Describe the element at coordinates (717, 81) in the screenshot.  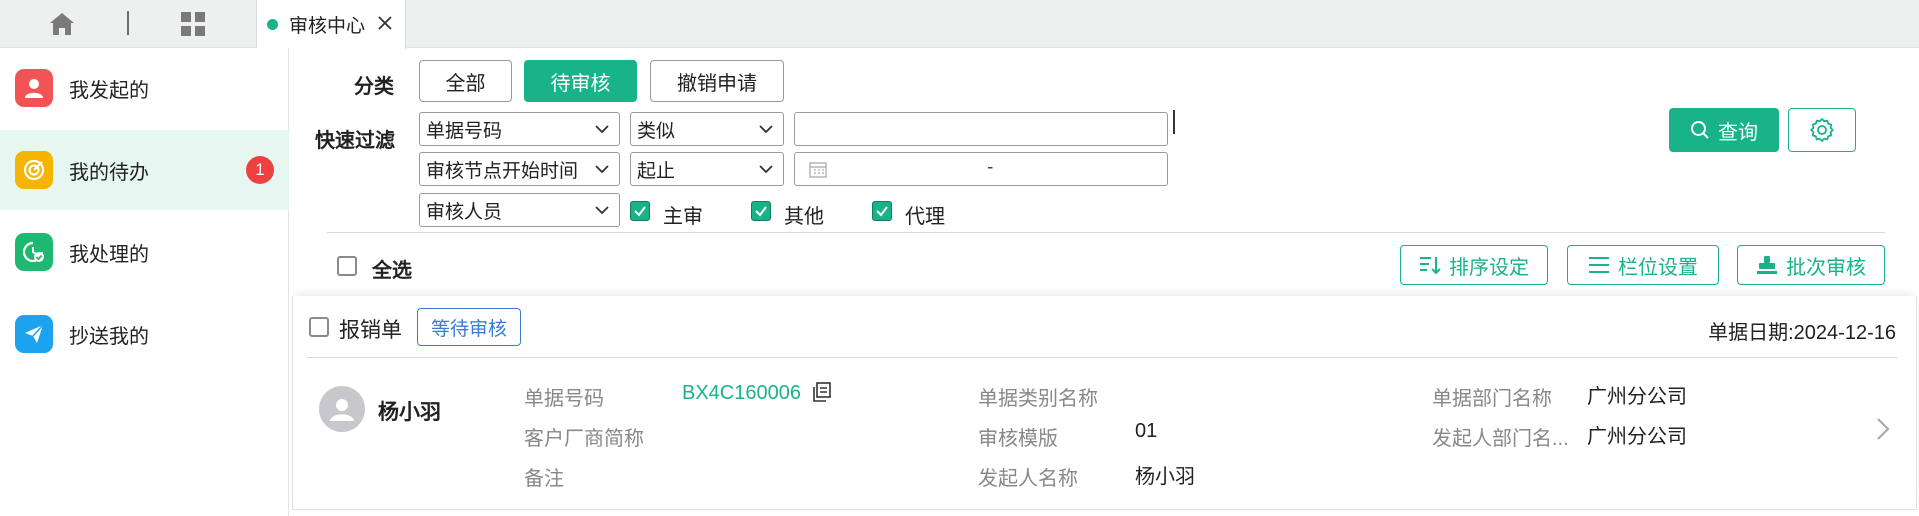
I see `category-revoke-button: 撤销申请` at that location.